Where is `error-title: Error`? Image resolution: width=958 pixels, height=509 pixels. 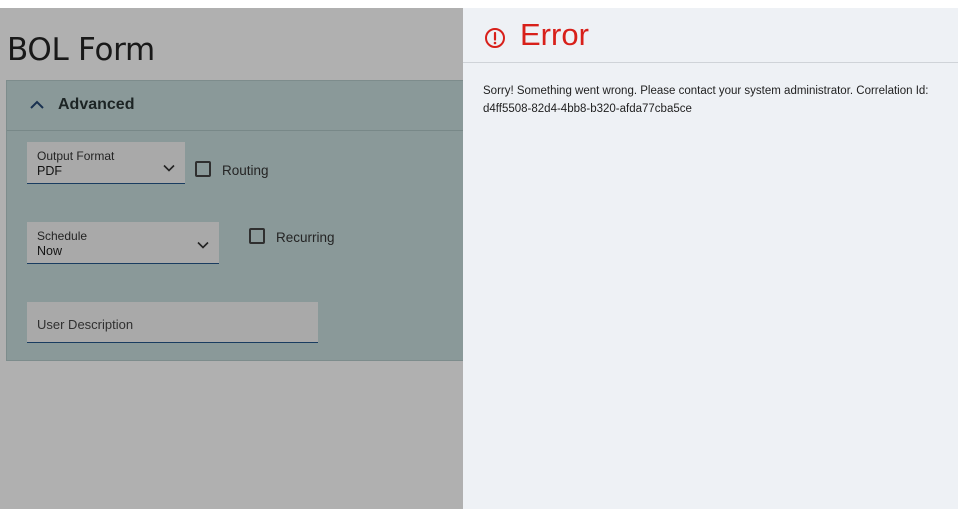 error-title: Error is located at coordinates (554, 34).